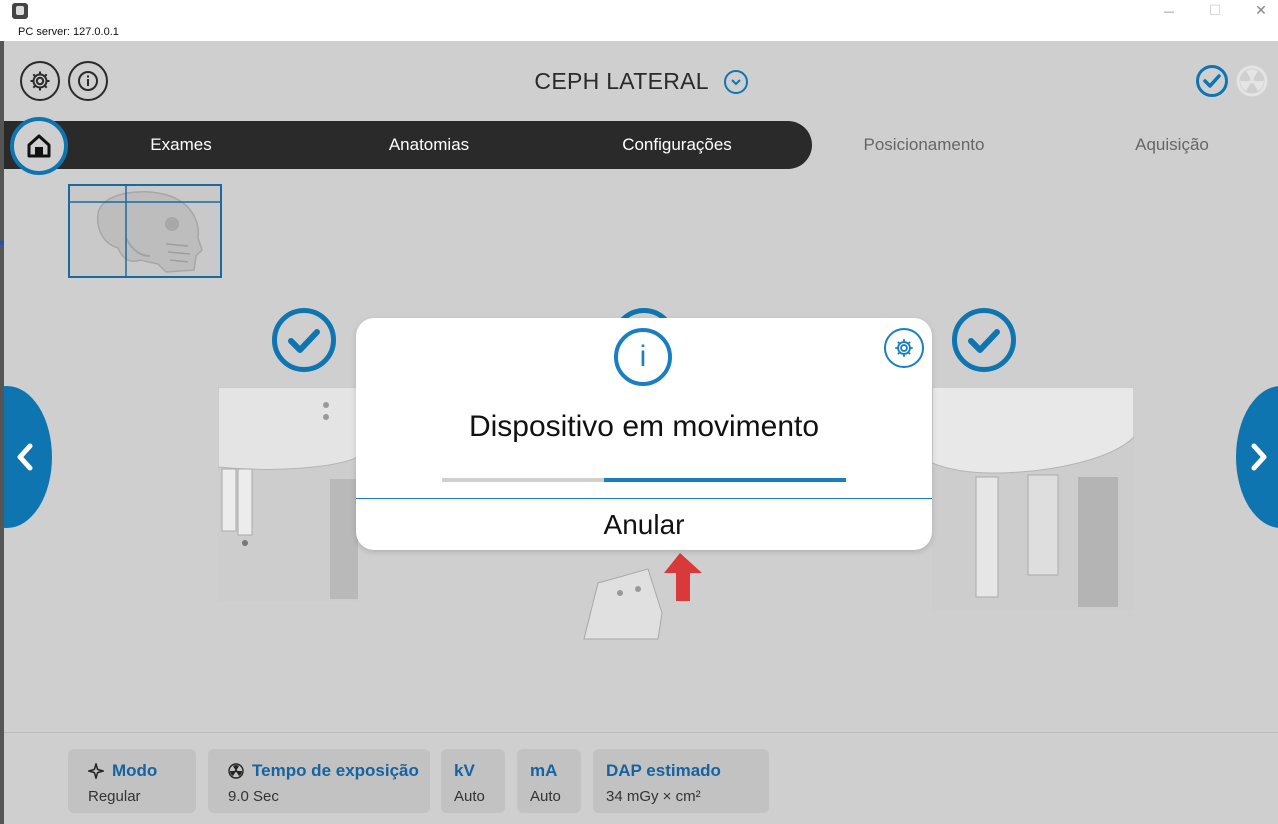 This screenshot has height=824, width=1278. I want to click on check-circle-icon, so click(1212, 81).